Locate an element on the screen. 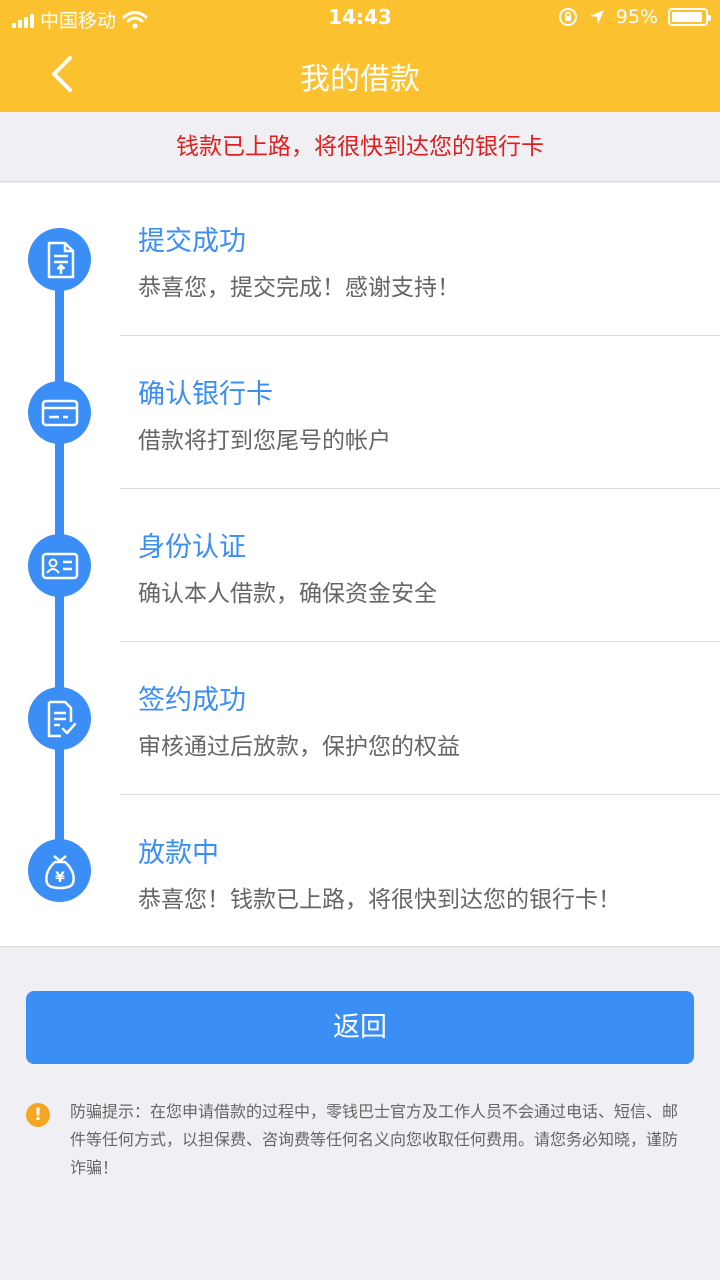 This screenshot has width=720, height=1280. battery-percent: 95% is located at coordinates (636, 17).